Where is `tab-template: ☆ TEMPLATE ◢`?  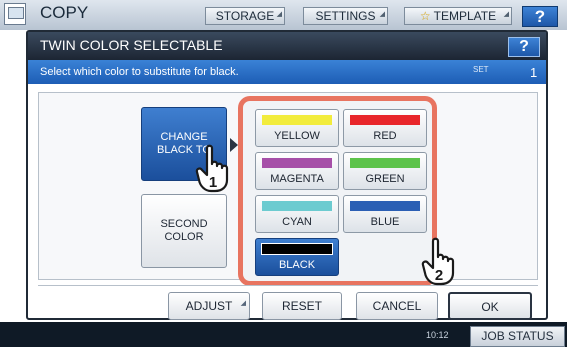
tab-template: ☆ TEMPLATE ◢ is located at coordinates (458, 16).